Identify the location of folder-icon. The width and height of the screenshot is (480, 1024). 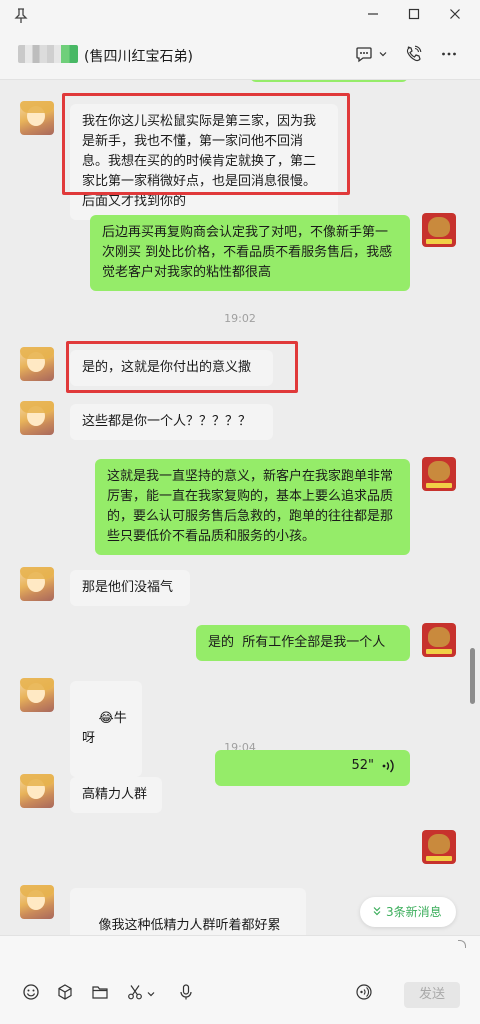
(100, 994).